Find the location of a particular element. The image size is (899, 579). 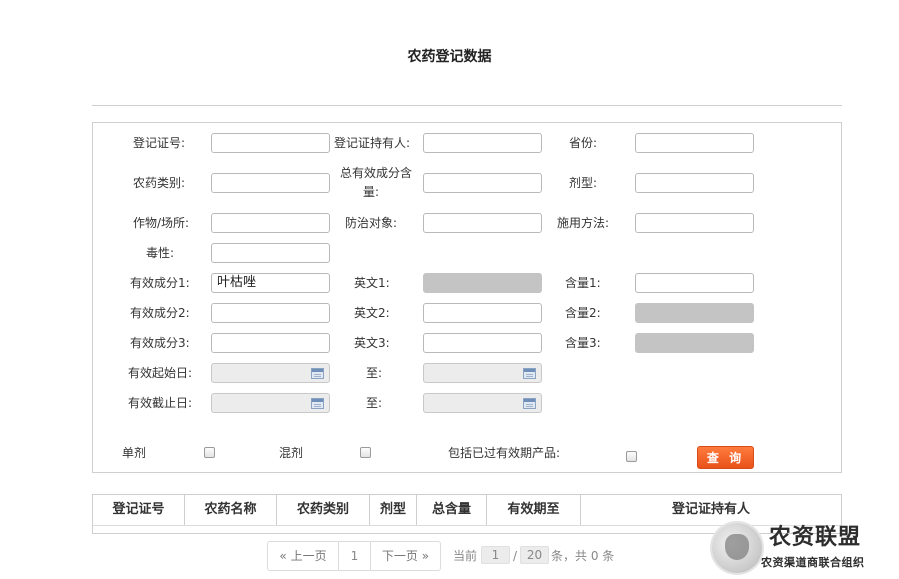

logo-subtitle: 农资渠道商联合组织 is located at coordinates (813, 562).